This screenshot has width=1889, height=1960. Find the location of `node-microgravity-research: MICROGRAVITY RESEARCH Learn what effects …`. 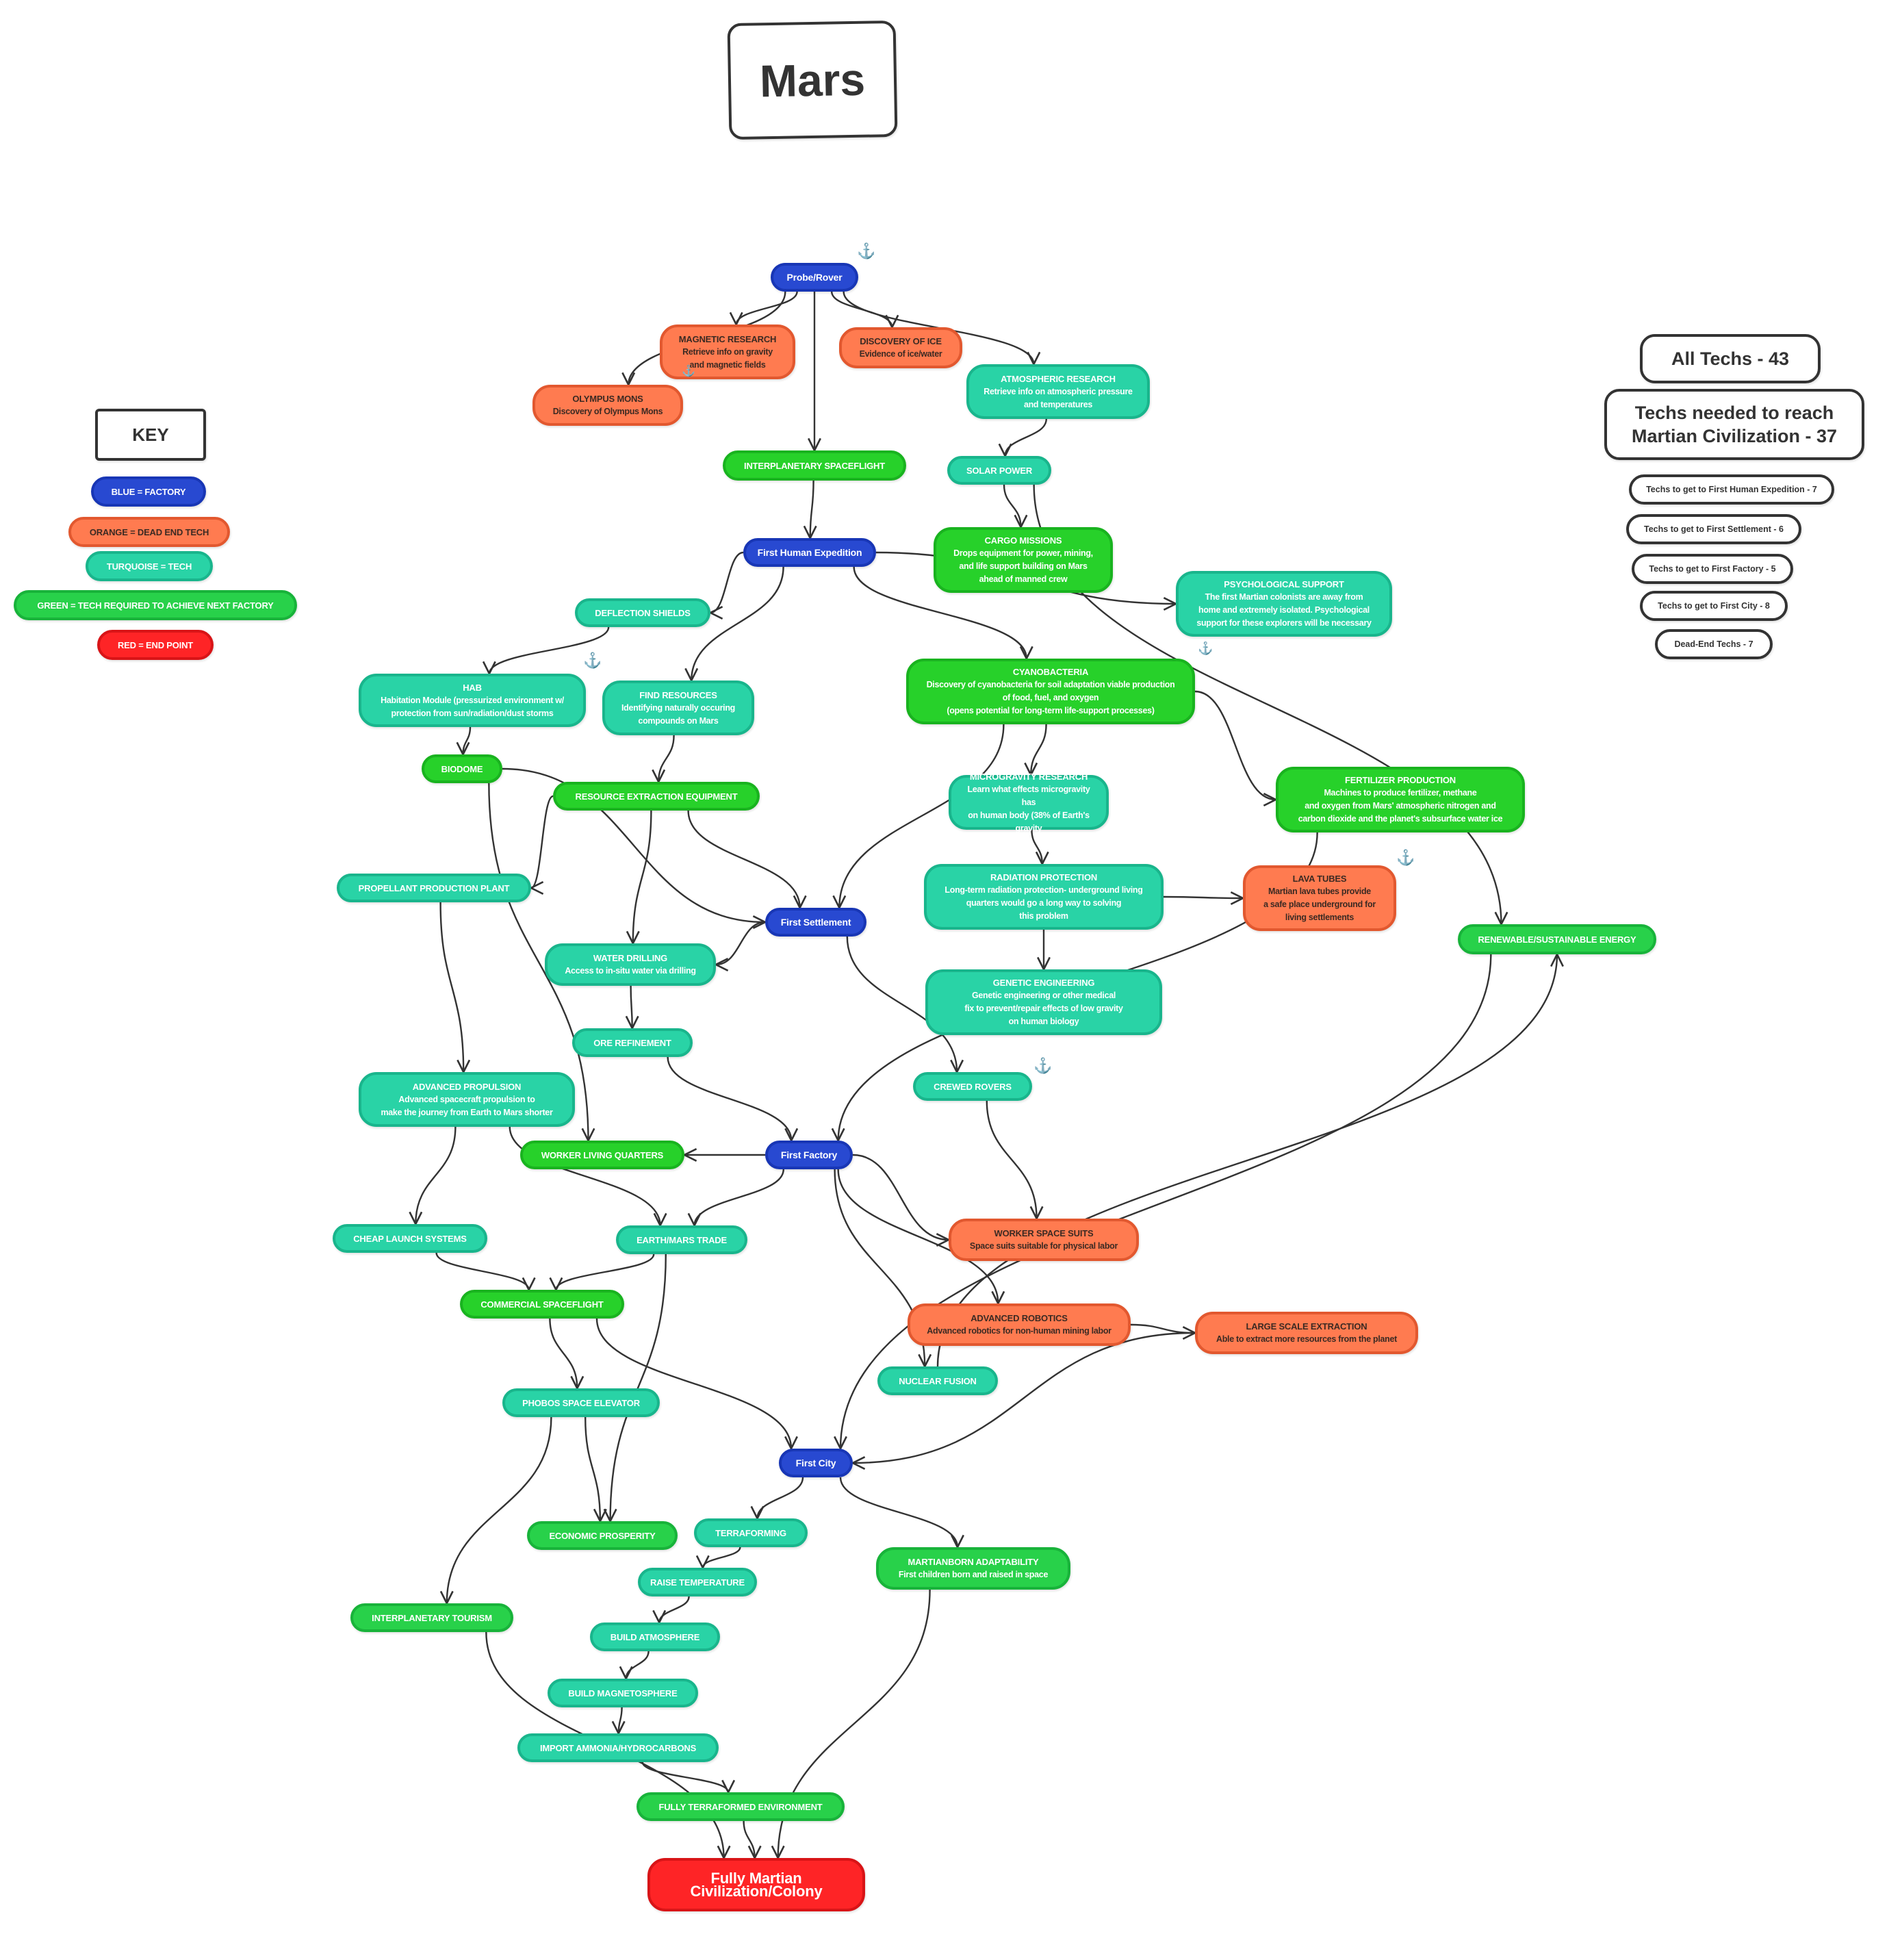

node-microgravity-research: MICROGRAVITY RESEARCH Learn what effects … is located at coordinates (1029, 802).